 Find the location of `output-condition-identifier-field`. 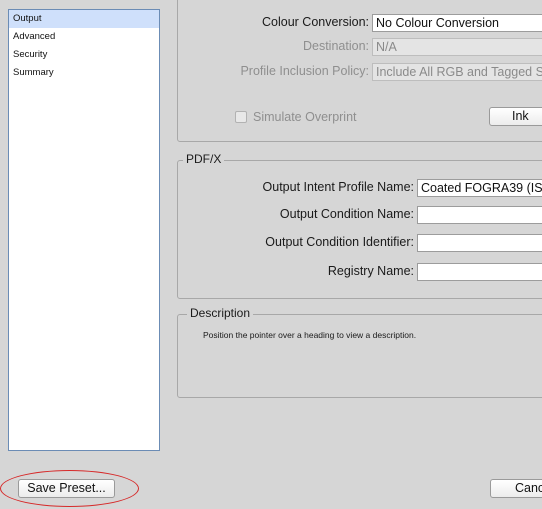

output-condition-identifier-field is located at coordinates (479, 243).